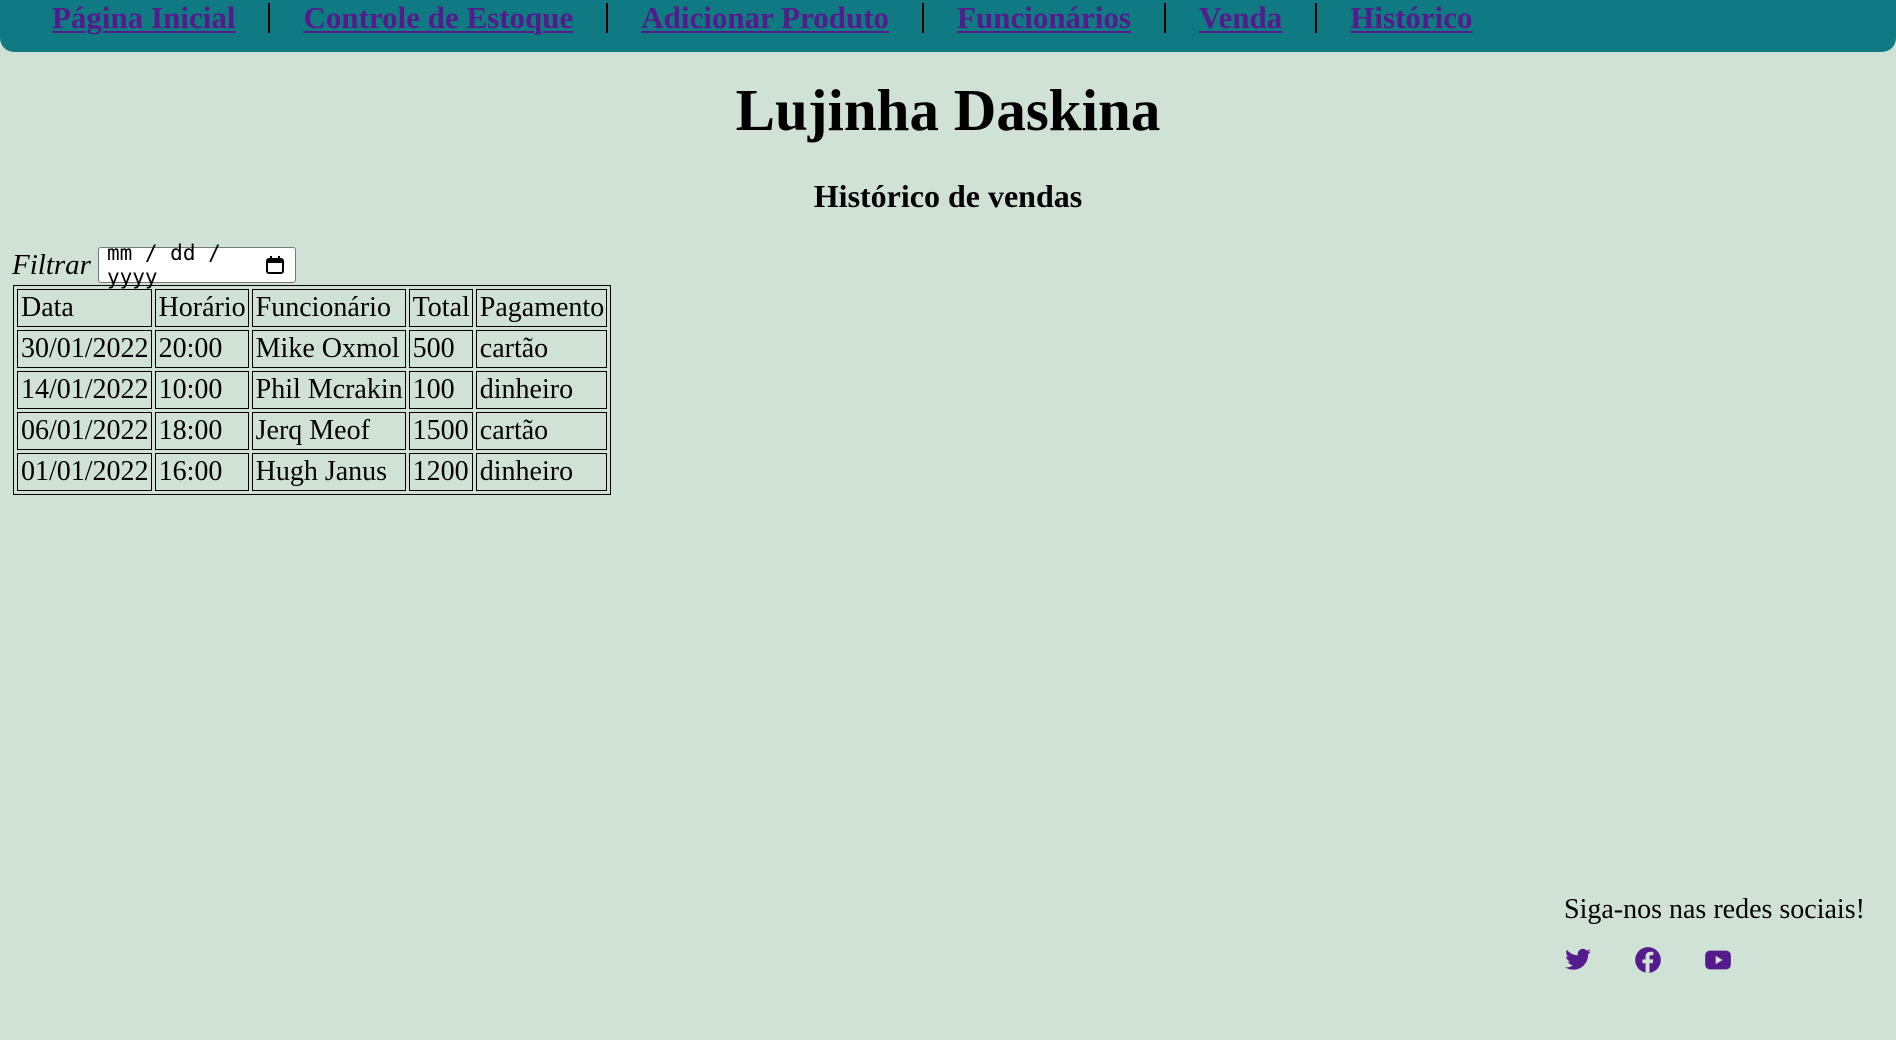 This screenshot has width=1896, height=1040. Describe the element at coordinates (541, 308) in the screenshot. I see `column-header-pagamento: Pagamento` at that location.